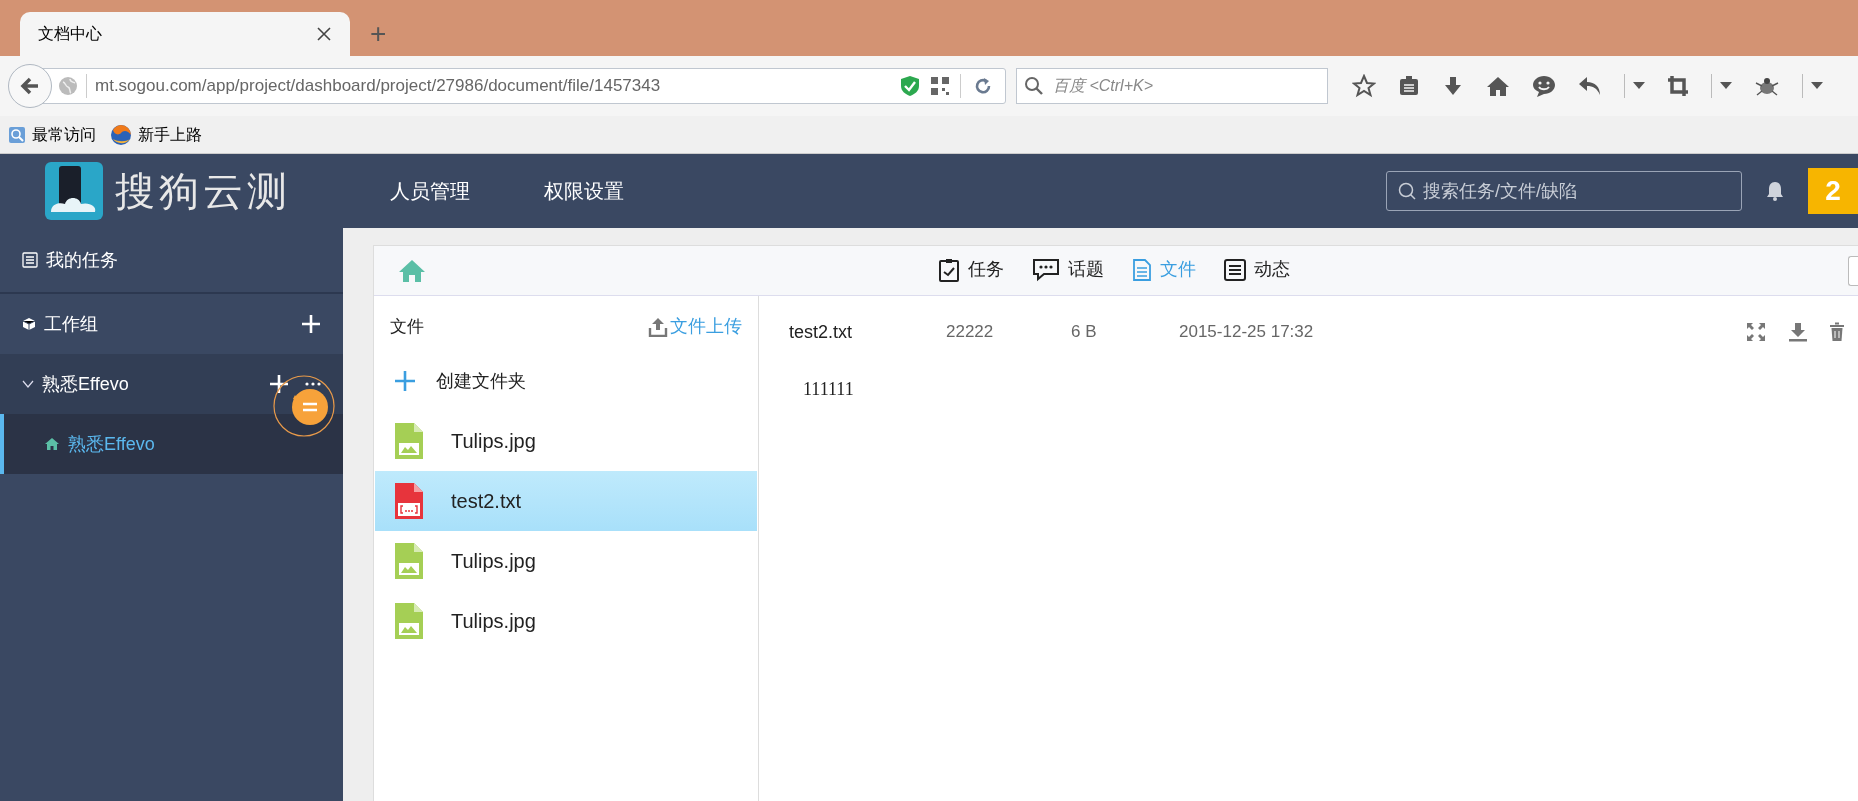 The height and width of the screenshot is (801, 1858). Describe the element at coordinates (1756, 332) in the screenshot. I see `fullscreen-button` at that location.